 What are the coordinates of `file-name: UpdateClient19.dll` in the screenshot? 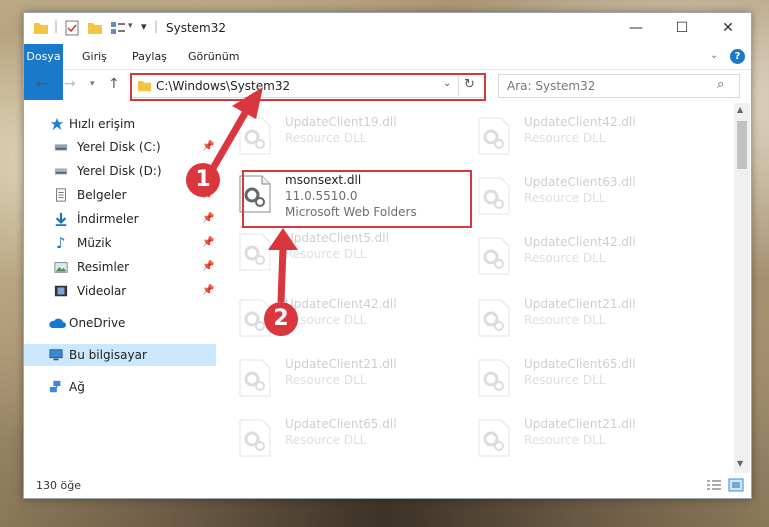 It's located at (341, 122).